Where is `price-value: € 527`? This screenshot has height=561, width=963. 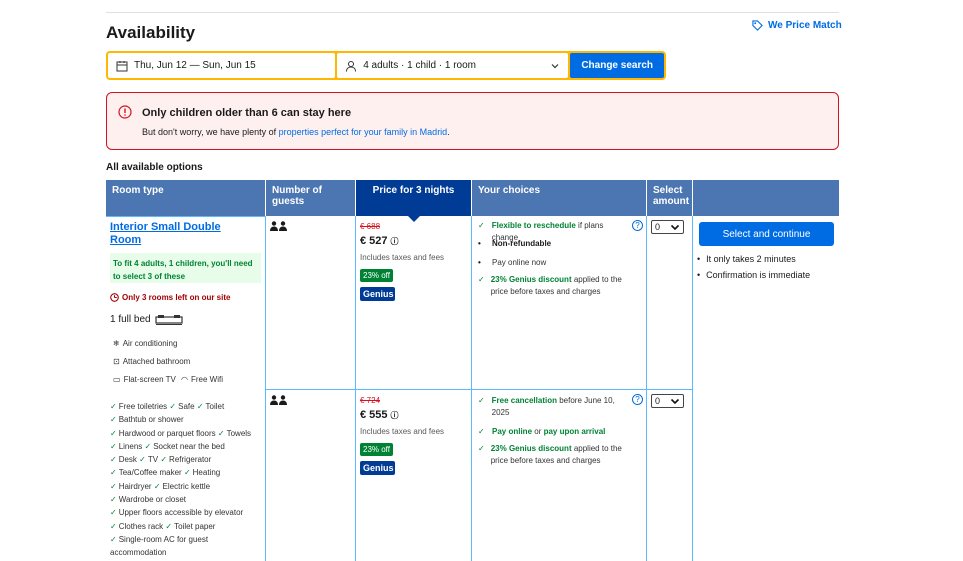
price-value: € 527 is located at coordinates (374, 241).